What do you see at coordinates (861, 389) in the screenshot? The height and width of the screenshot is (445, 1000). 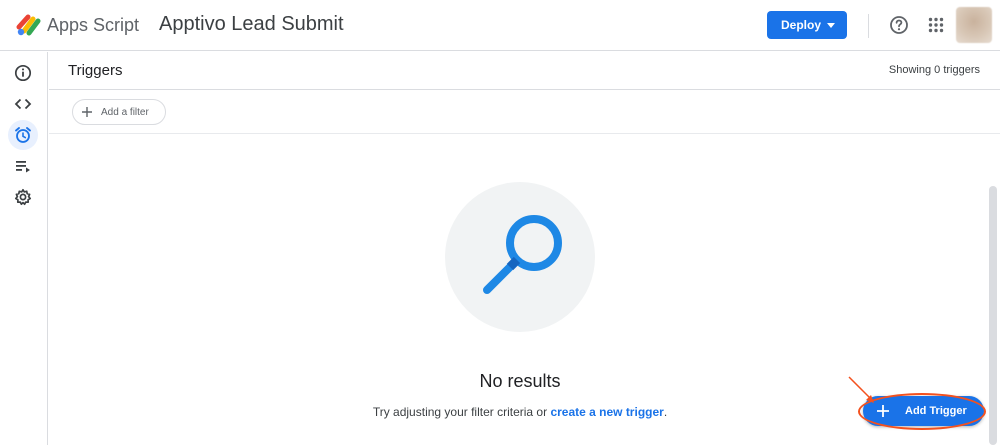 I see `annotation-arrow` at bounding box center [861, 389].